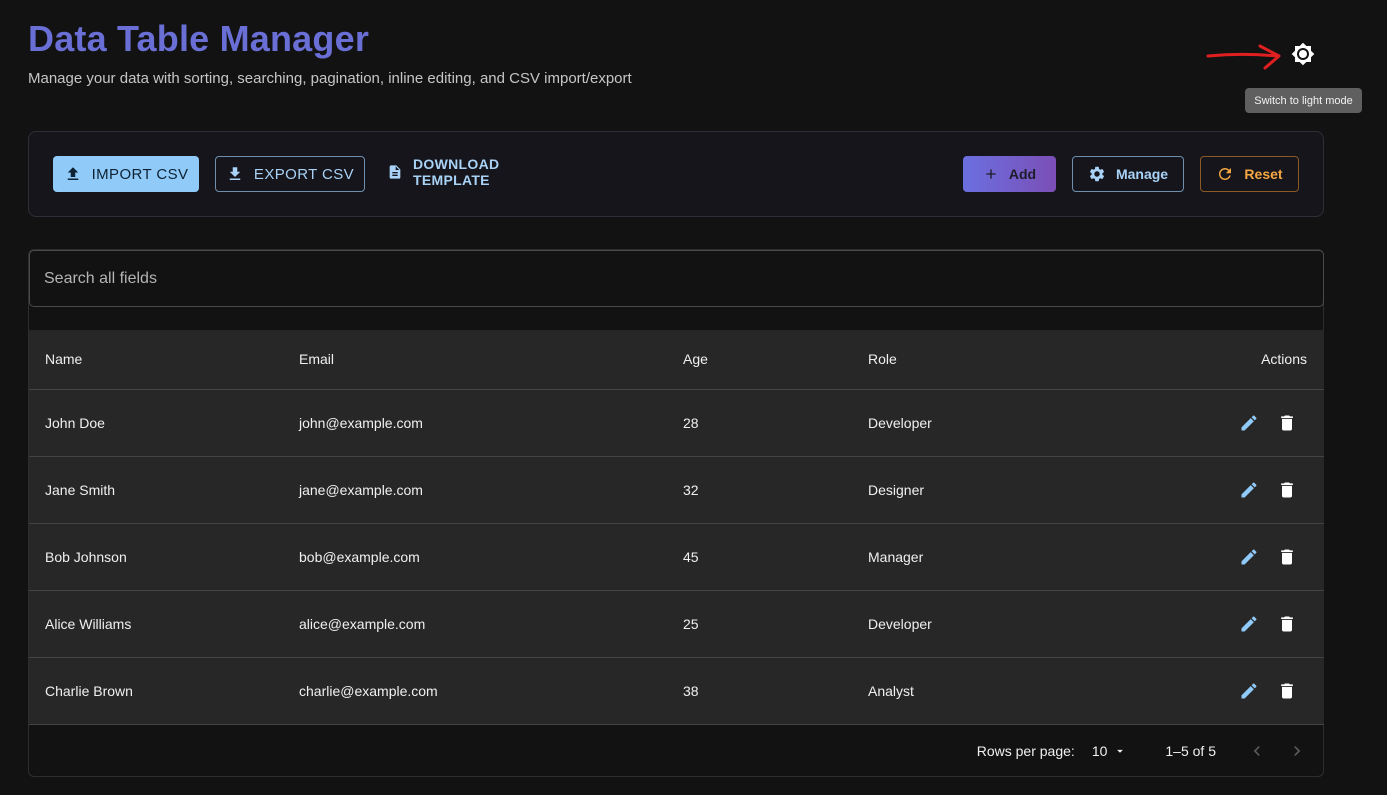 The height and width of the screenshot is (795, 1387). I want to click on theme-toggle-button, so click(1303, 54).